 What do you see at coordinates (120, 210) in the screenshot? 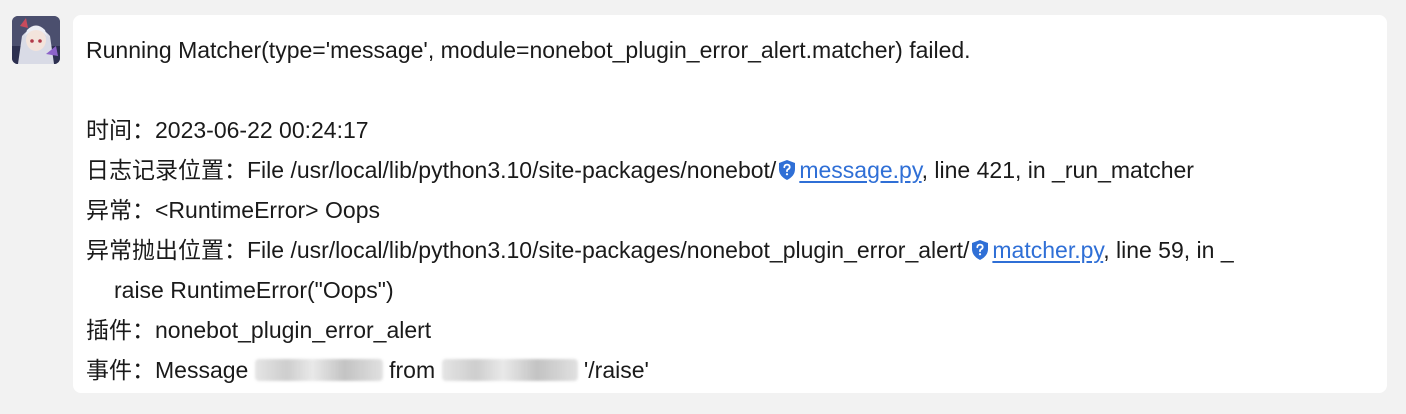
I see `exception-label: 异常：` at bounding box center [120, 210].